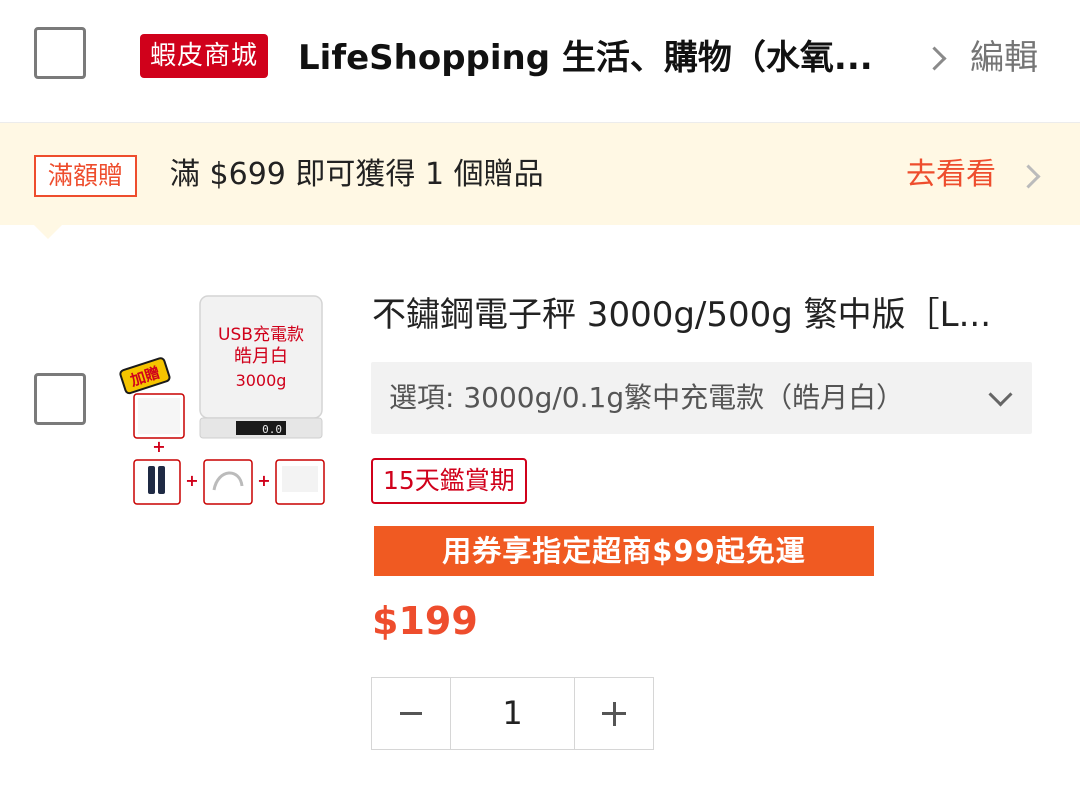 The image size is (1080, 790). What do you see at coordinates (222, 400) in the screenshot?
I see `product-image: 0.0 USB充電款 皓月白 3000g 加贈 + + +` at bounding box center [222, 400].